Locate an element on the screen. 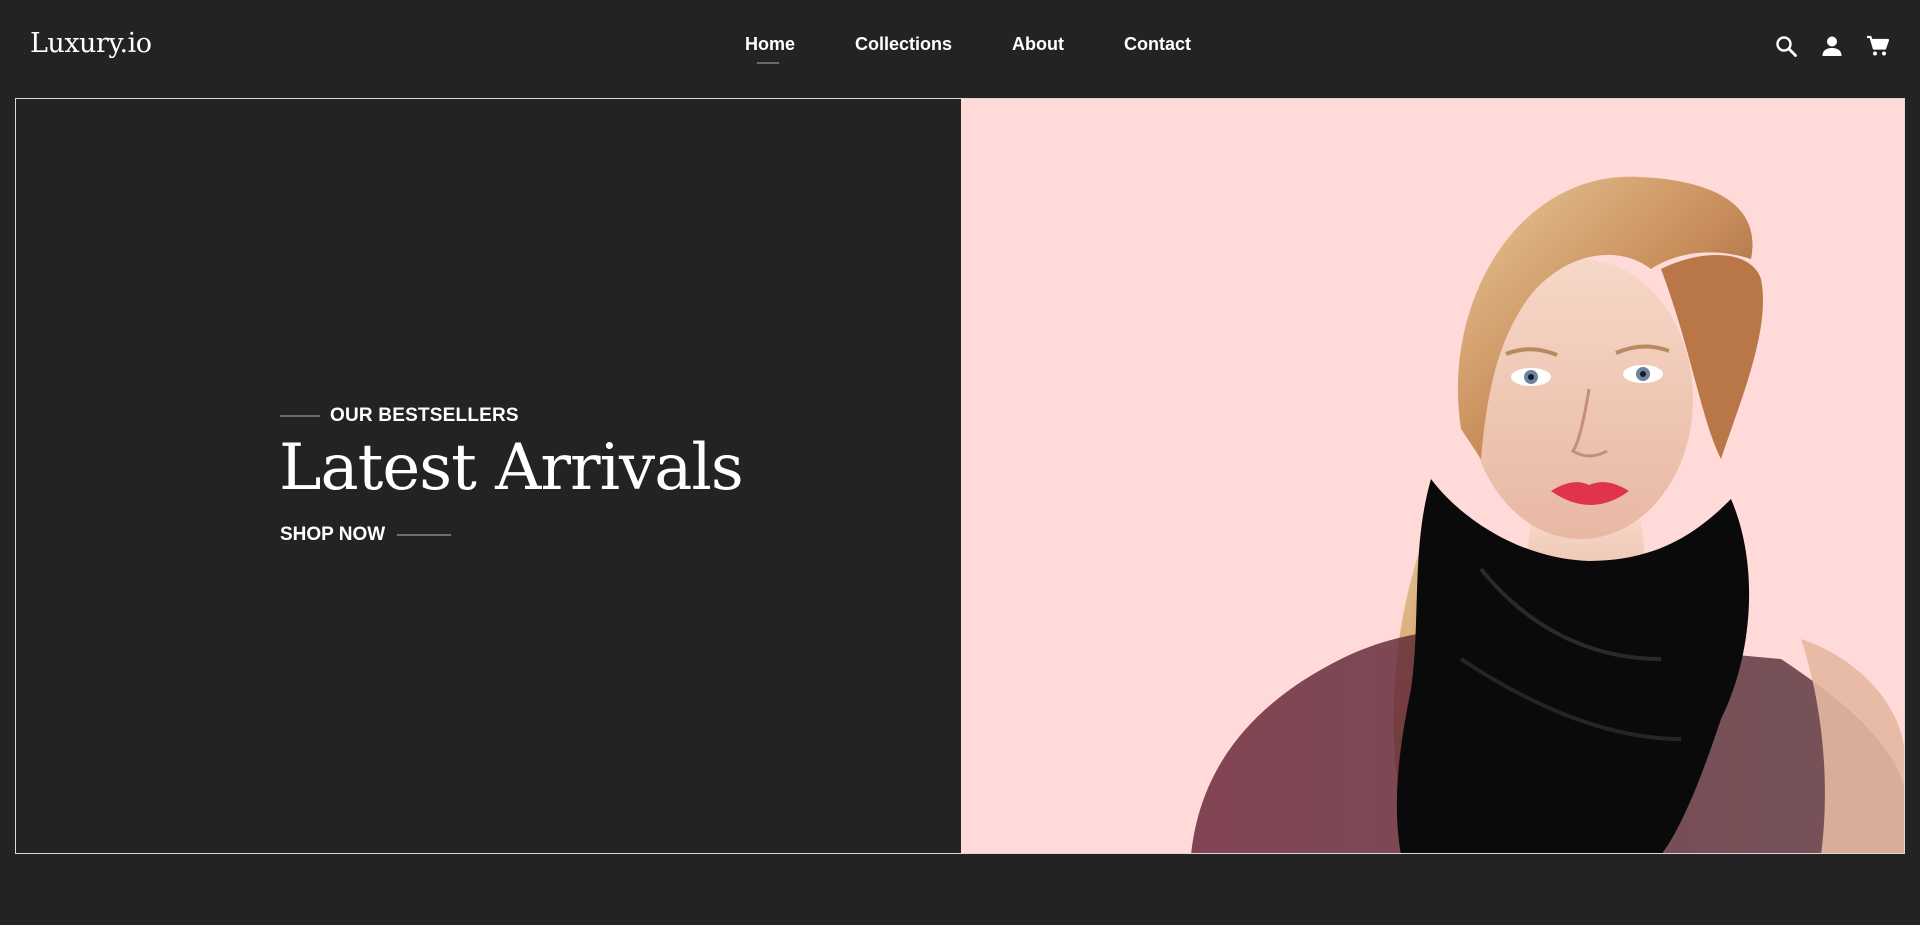 The image size is (1920, 925). nav-item-label: Contact is located at coordinates (1158, 44).